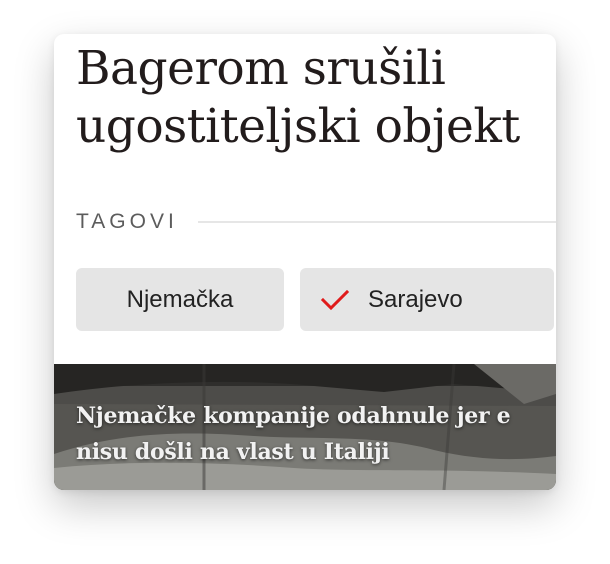 This screenshot has height=564, width=610. I want to click on checkmark-icon, so click(335, 300).